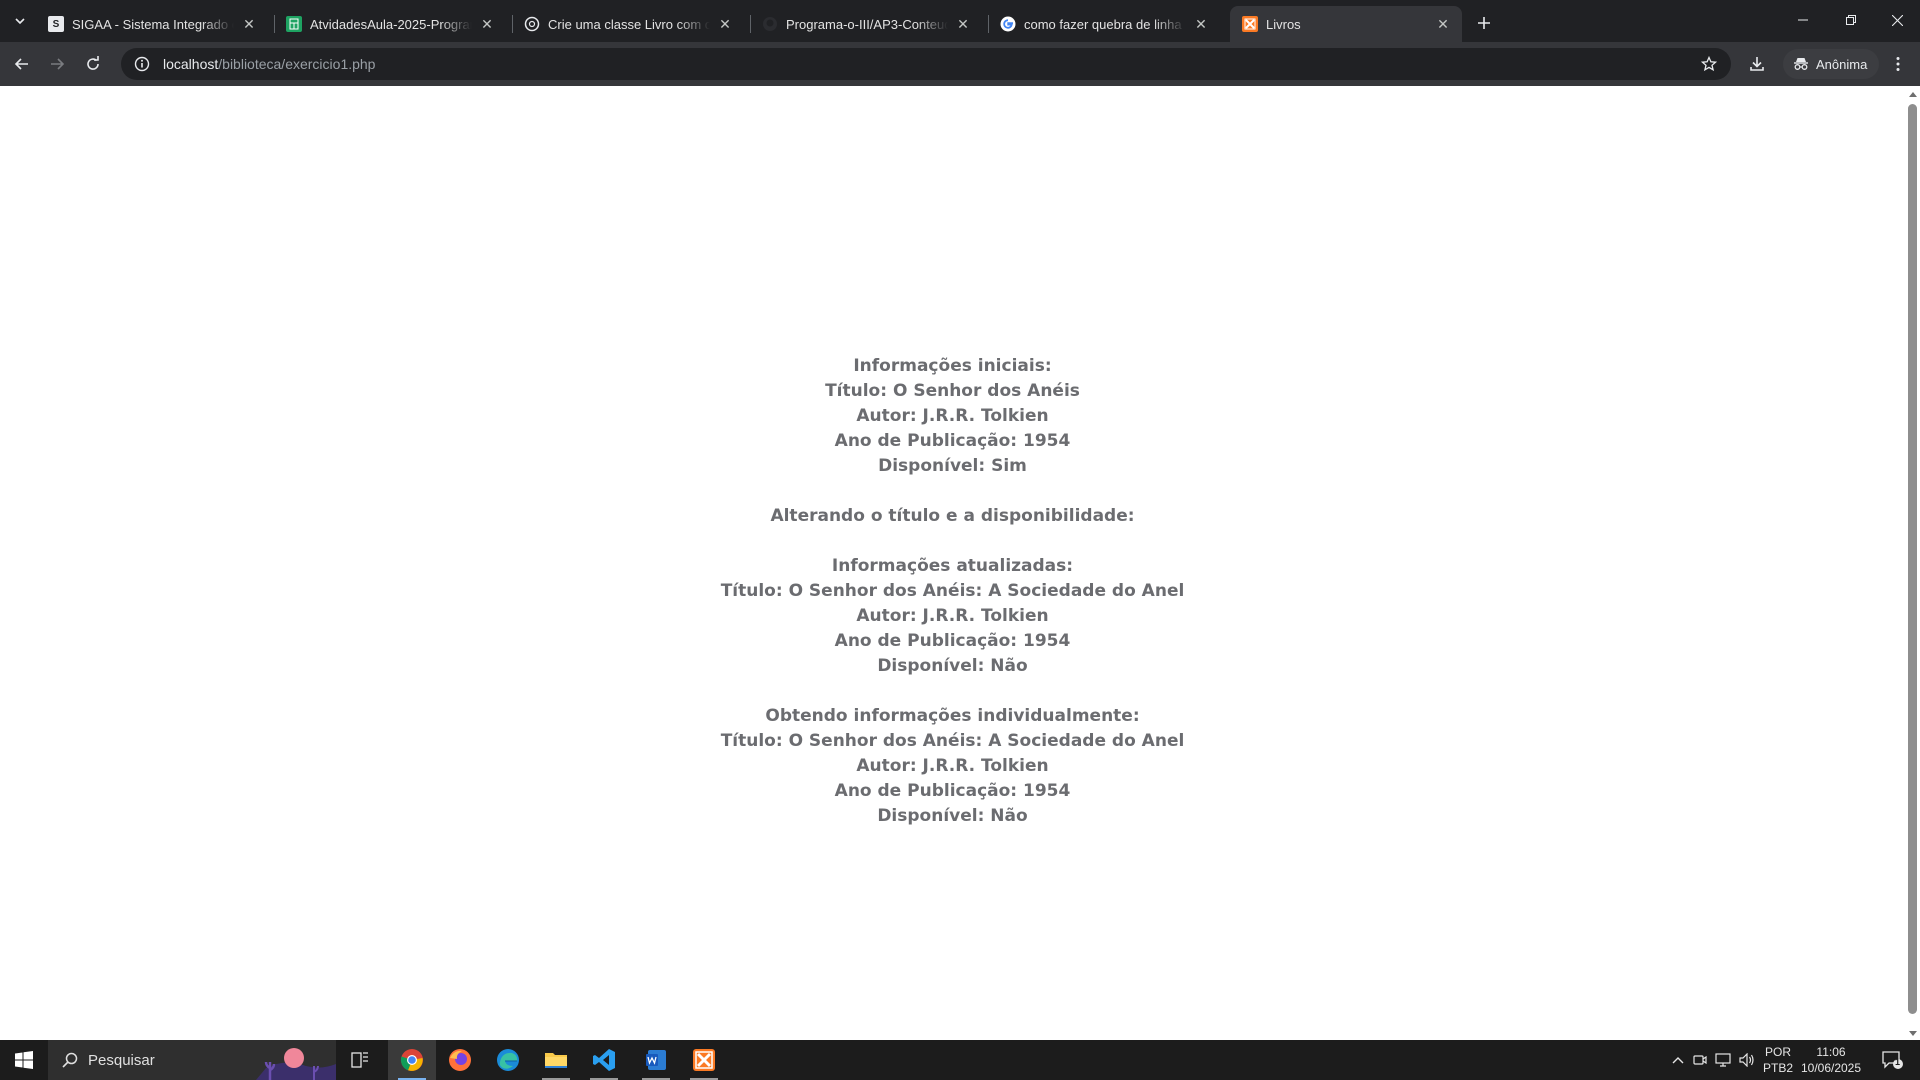 This screenshot has height=1080, width=1920. Describe the element at coordinates (20, 21) in the screenshot. I see `tab-search-button` at that location.